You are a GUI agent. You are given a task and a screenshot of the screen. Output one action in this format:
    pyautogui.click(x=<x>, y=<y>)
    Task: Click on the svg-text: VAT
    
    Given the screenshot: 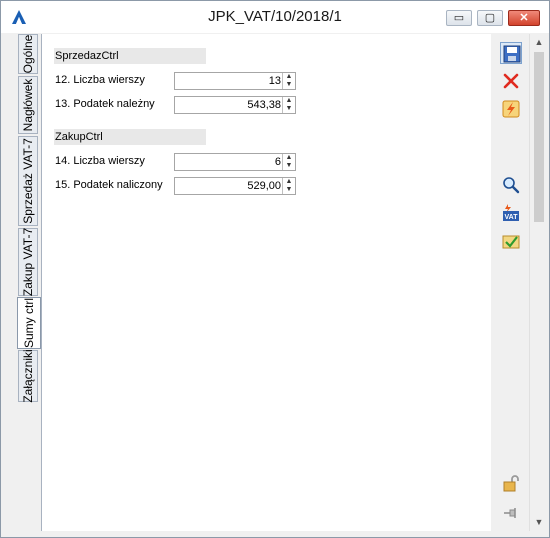 What is the action you would take?
    pyautogui.click(x=512, y=217)
    